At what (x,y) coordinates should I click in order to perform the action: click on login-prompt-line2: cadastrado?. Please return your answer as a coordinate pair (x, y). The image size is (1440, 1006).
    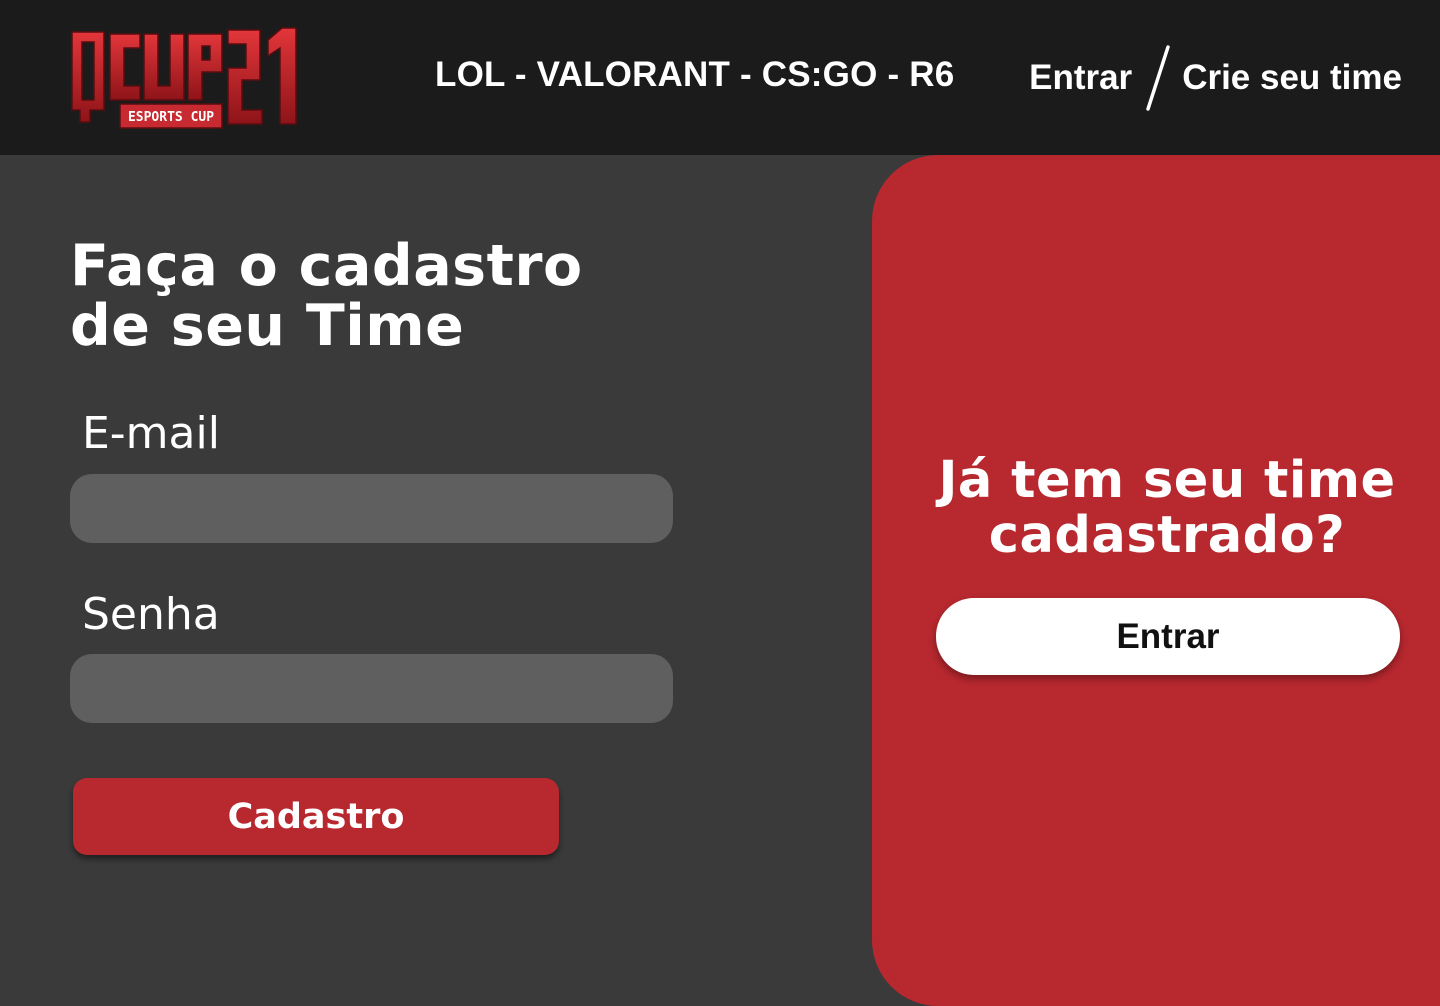
    Looking at the image, I should click on (1167, 535).